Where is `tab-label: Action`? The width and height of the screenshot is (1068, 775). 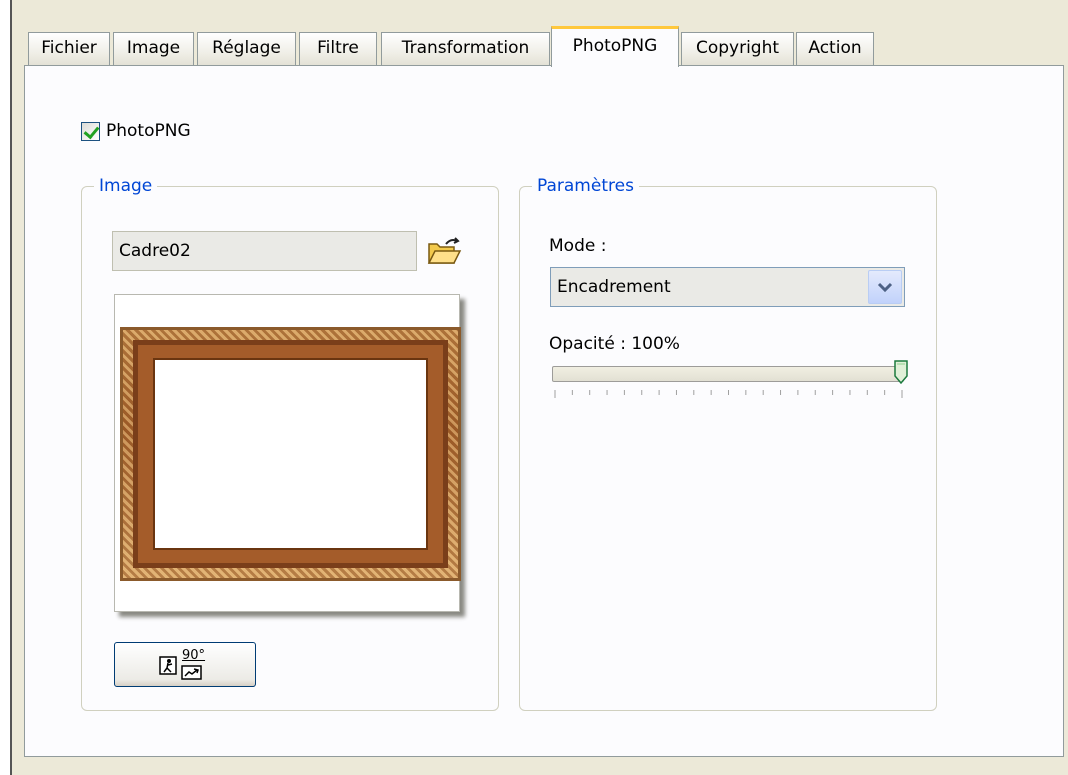 tab-label: Action is located at coordinates (835, 48).